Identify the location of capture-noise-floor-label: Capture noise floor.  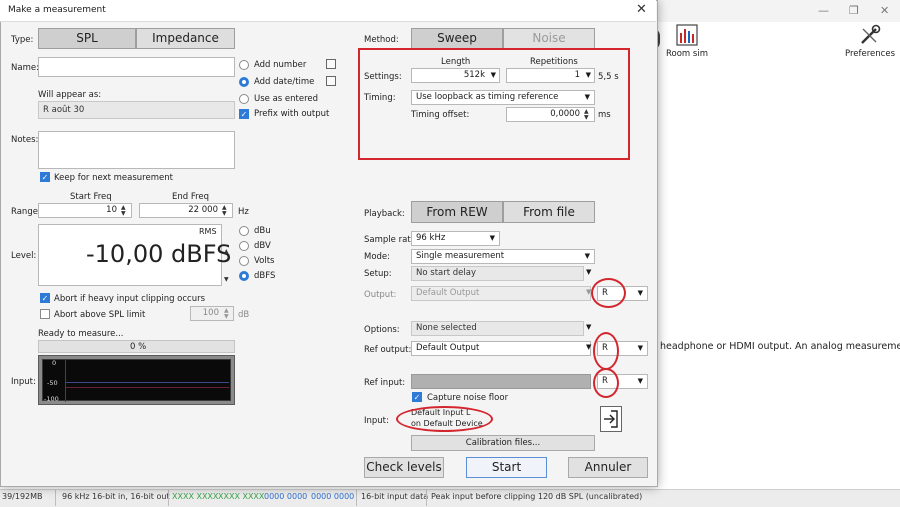
(468, 398).